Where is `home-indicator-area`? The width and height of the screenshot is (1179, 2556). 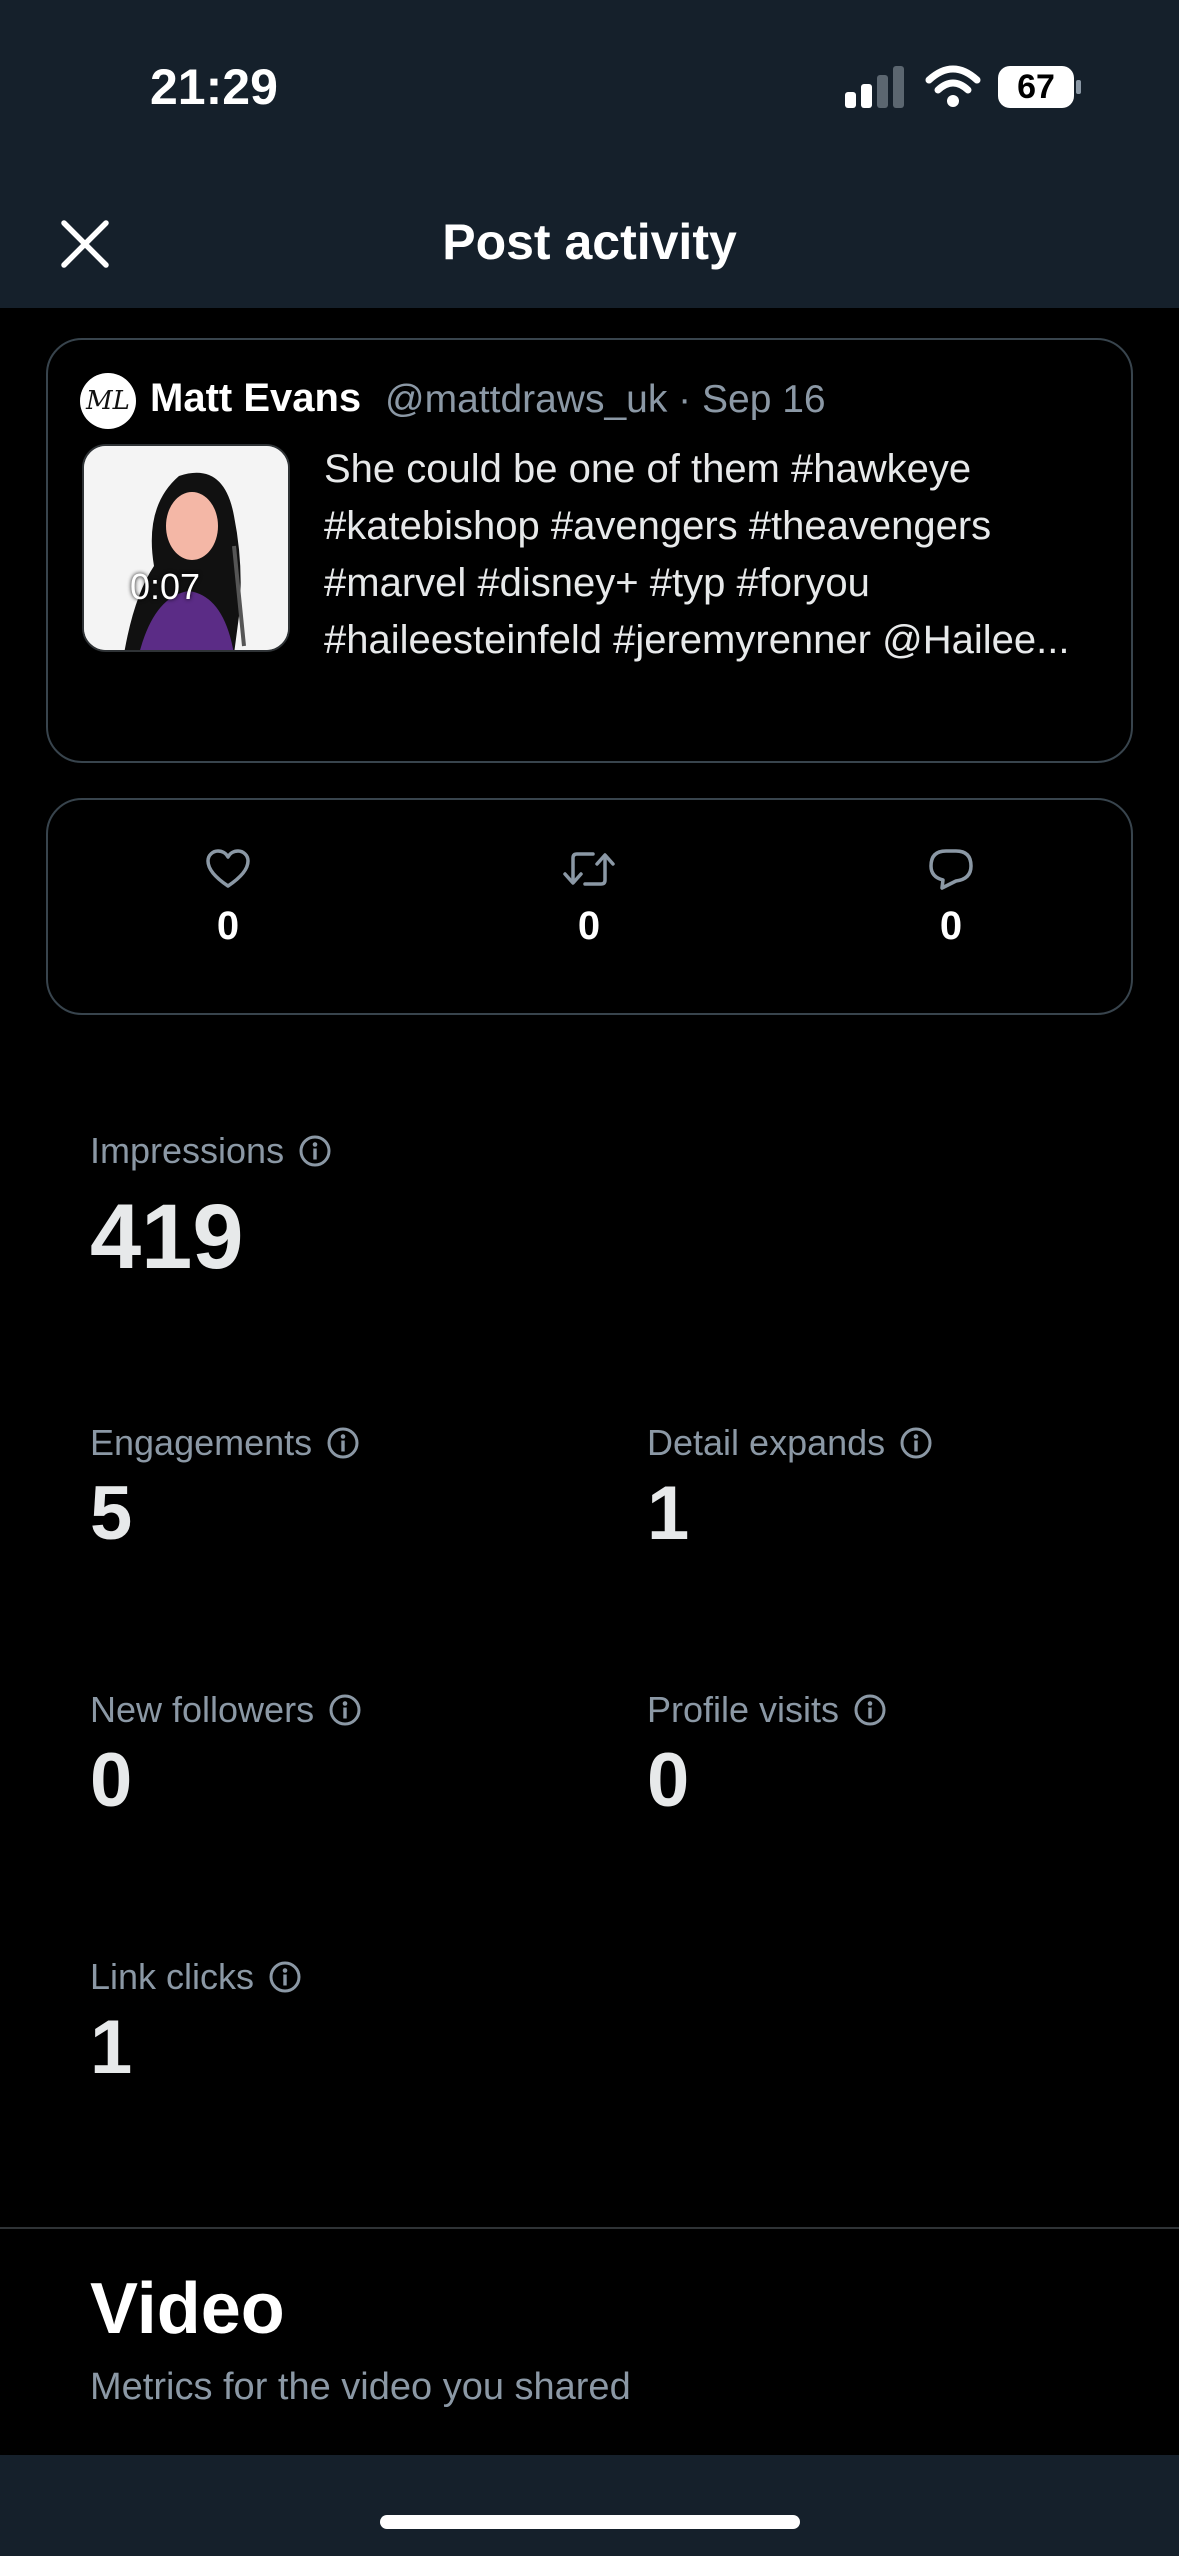 home-indicator-area is located at coordinates (589, 2505).